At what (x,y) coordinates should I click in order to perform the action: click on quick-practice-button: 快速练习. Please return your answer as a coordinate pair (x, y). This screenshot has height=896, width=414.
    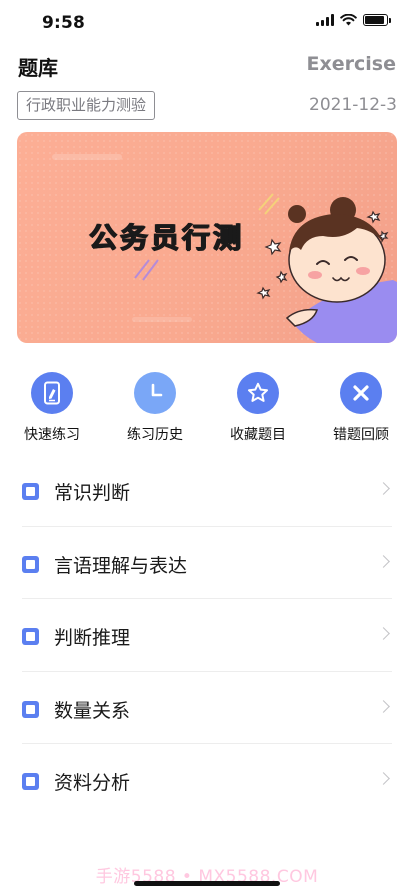
    Looking at the image, I should click on (52, 408).